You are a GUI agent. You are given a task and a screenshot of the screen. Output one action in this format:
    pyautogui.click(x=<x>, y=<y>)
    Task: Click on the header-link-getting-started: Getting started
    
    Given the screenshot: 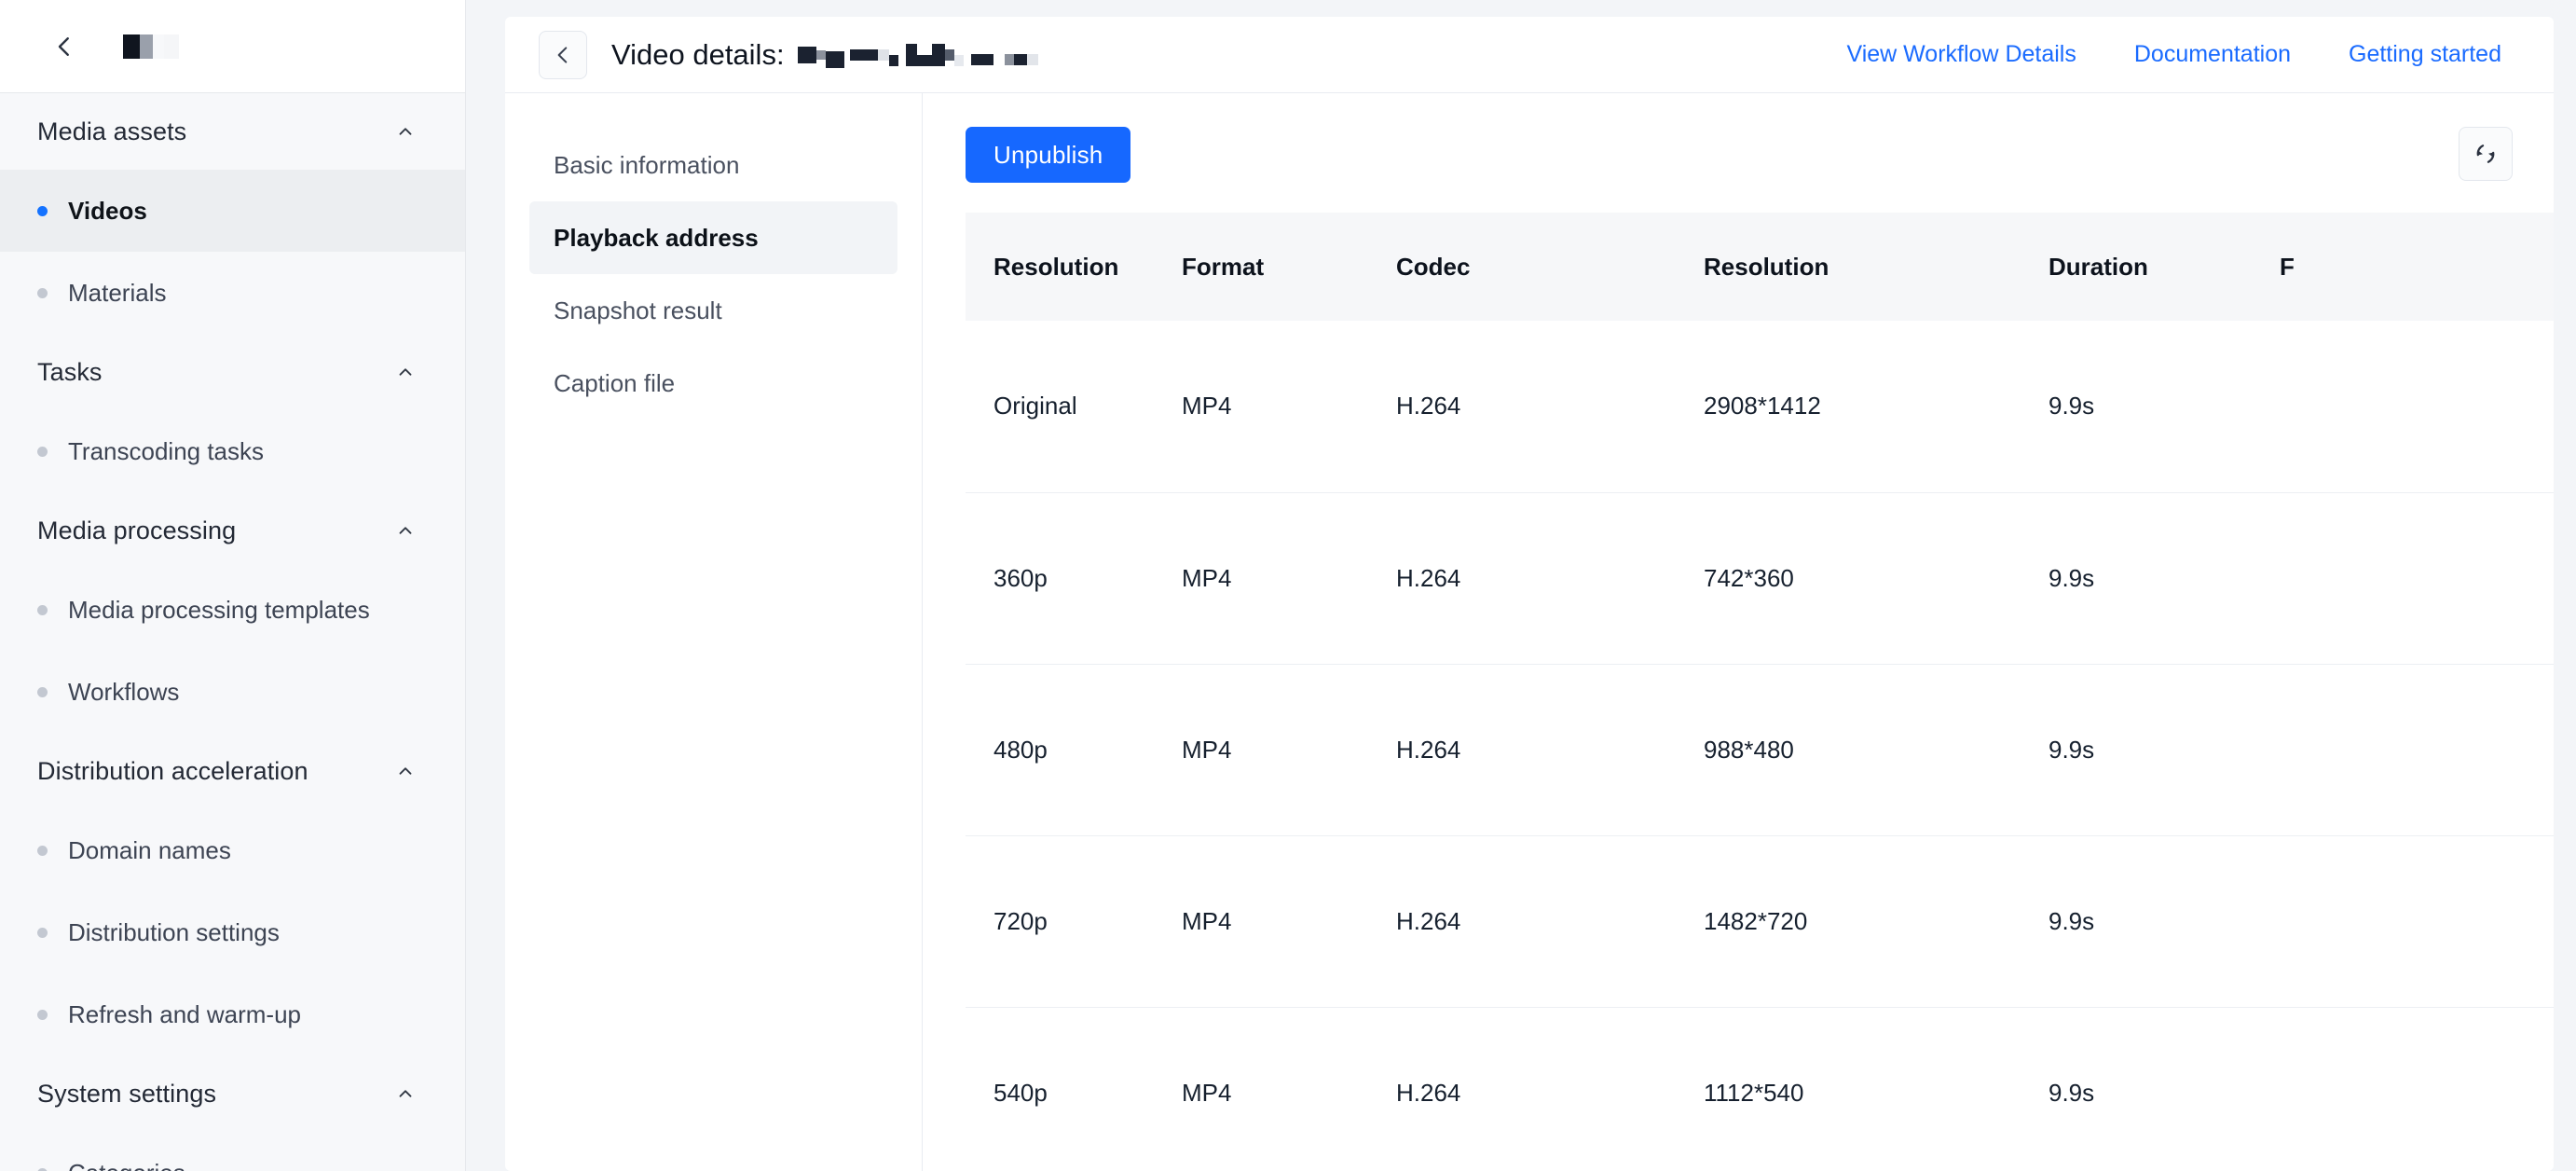 What is the action you would take?
    pyautogui.click(x=2425, y=54)
    